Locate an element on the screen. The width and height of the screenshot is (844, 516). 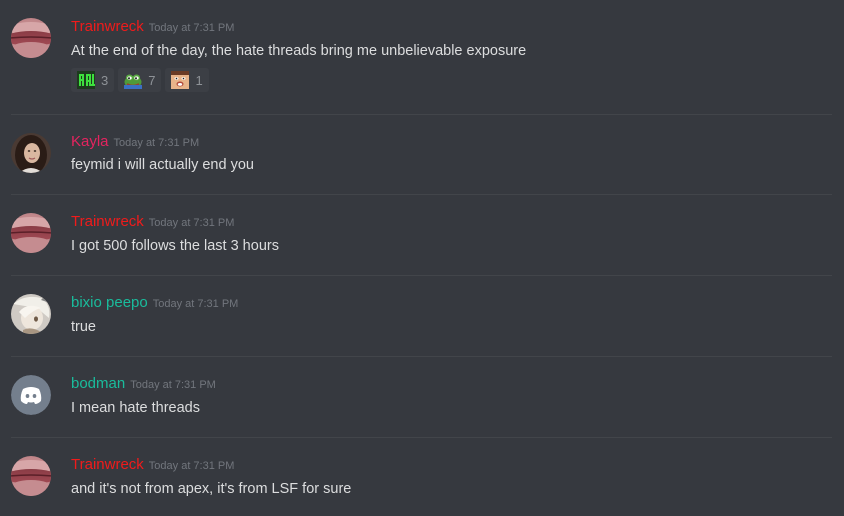
reaction: 3 is located at coordinates (93, 80).